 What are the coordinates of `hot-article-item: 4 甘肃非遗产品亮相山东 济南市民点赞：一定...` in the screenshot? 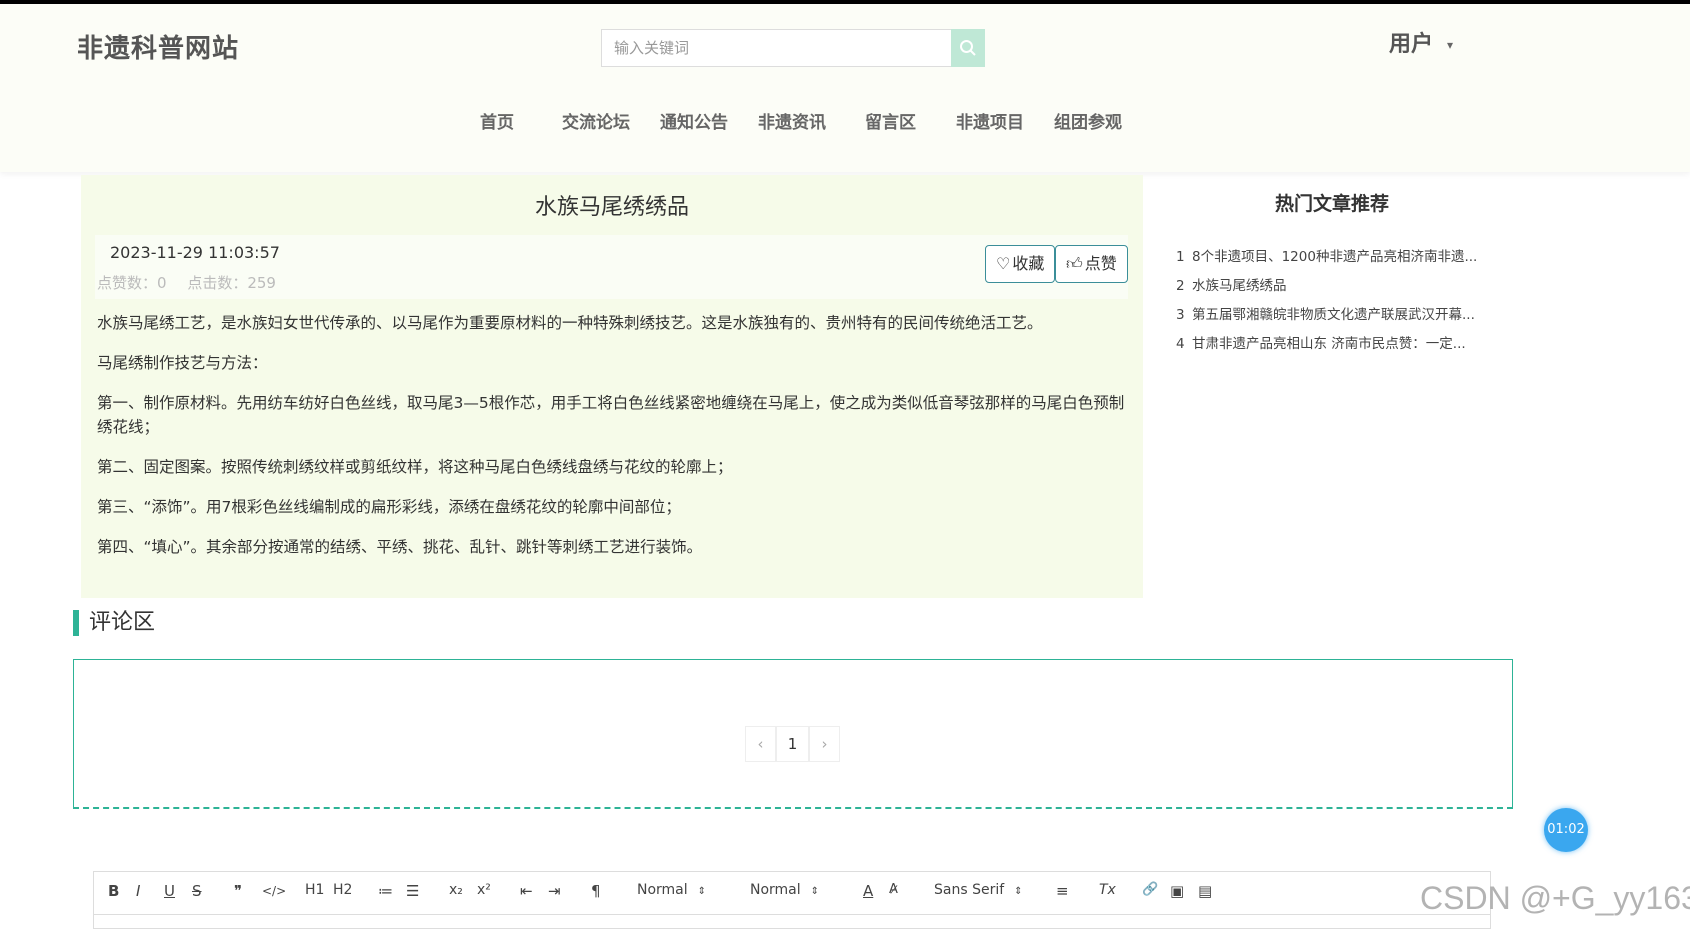 It's located at (1326, 348).